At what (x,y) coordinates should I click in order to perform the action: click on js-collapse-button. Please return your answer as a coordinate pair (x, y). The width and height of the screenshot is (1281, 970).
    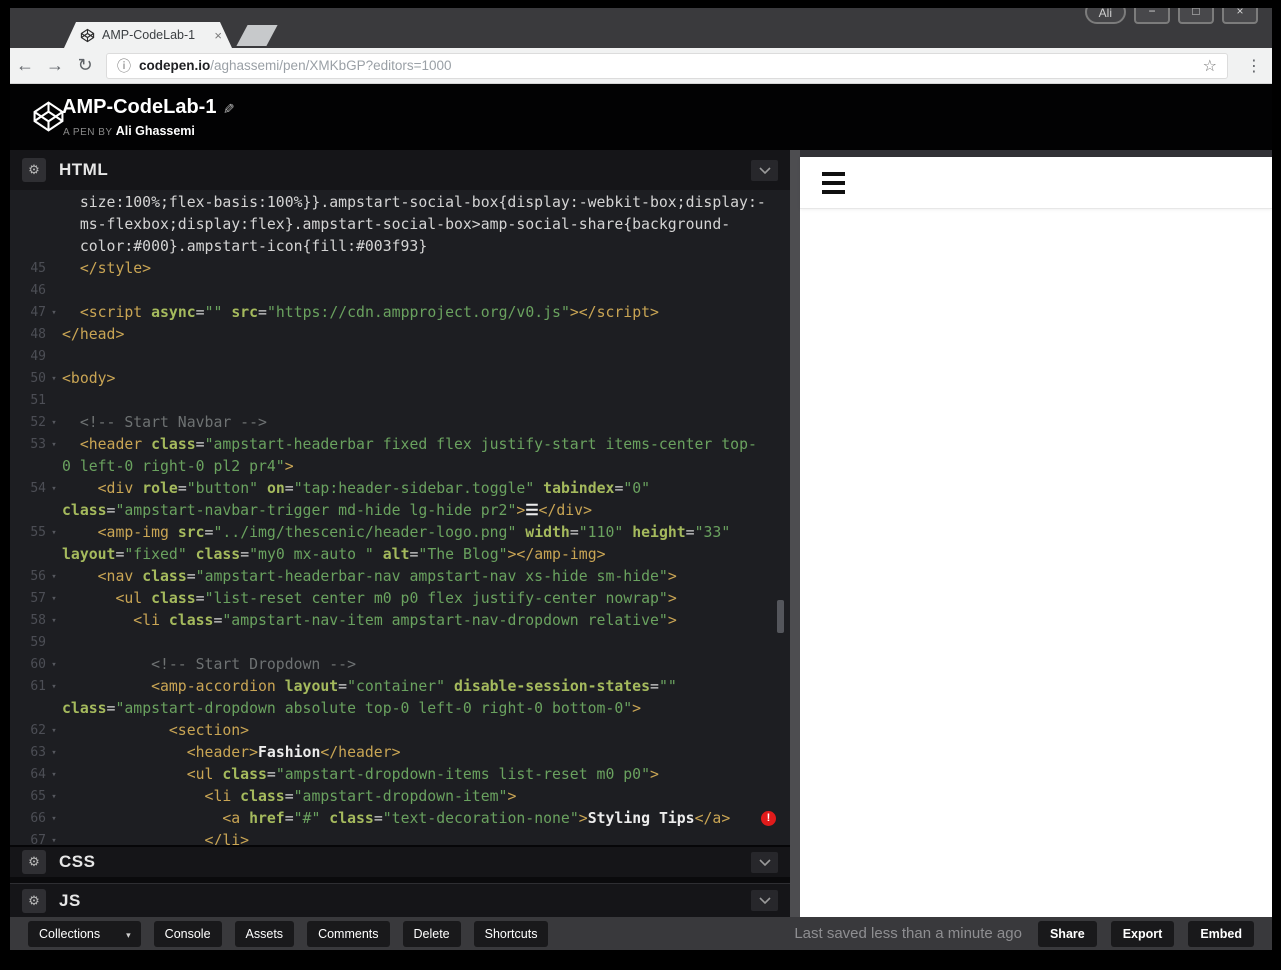
    Looking at the image, I should click on (764, 900).